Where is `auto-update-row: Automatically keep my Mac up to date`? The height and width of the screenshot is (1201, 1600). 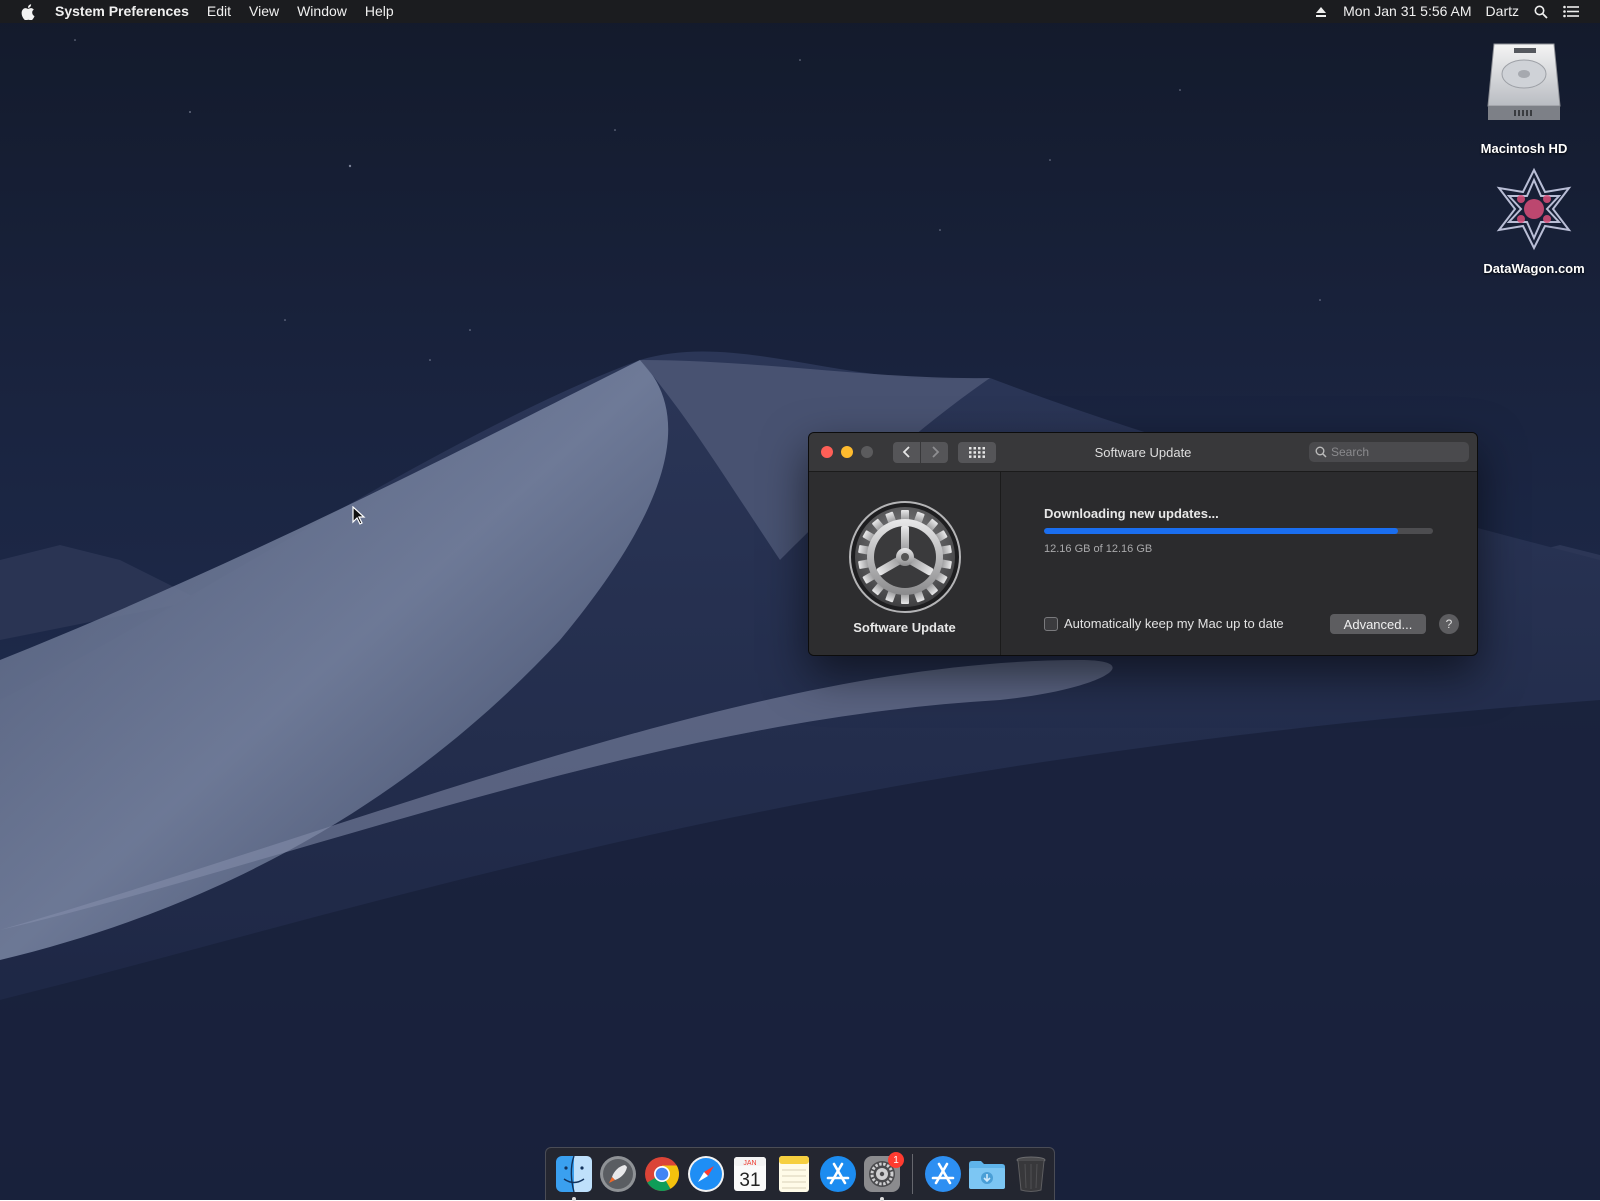
auto-update-row: Automatically keep my Mac up to date is located at coordinates (1164, 623).